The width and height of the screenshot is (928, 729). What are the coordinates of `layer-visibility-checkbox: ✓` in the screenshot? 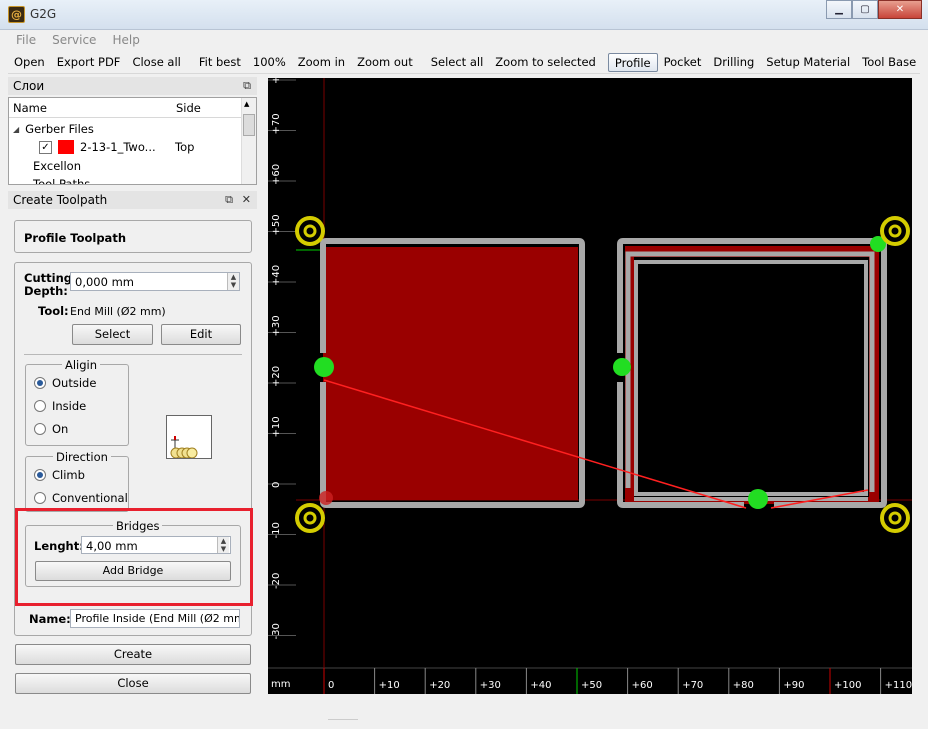 It's located at (45, 147).